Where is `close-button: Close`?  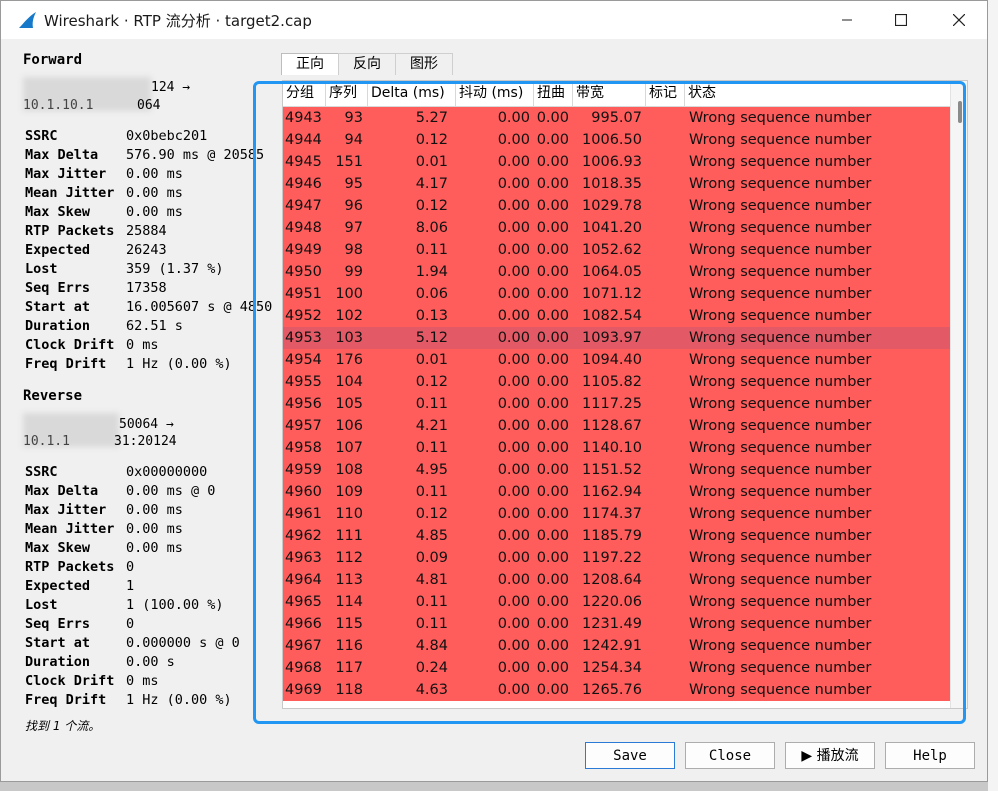
close-button: Close is located at coordinates (730, 755).